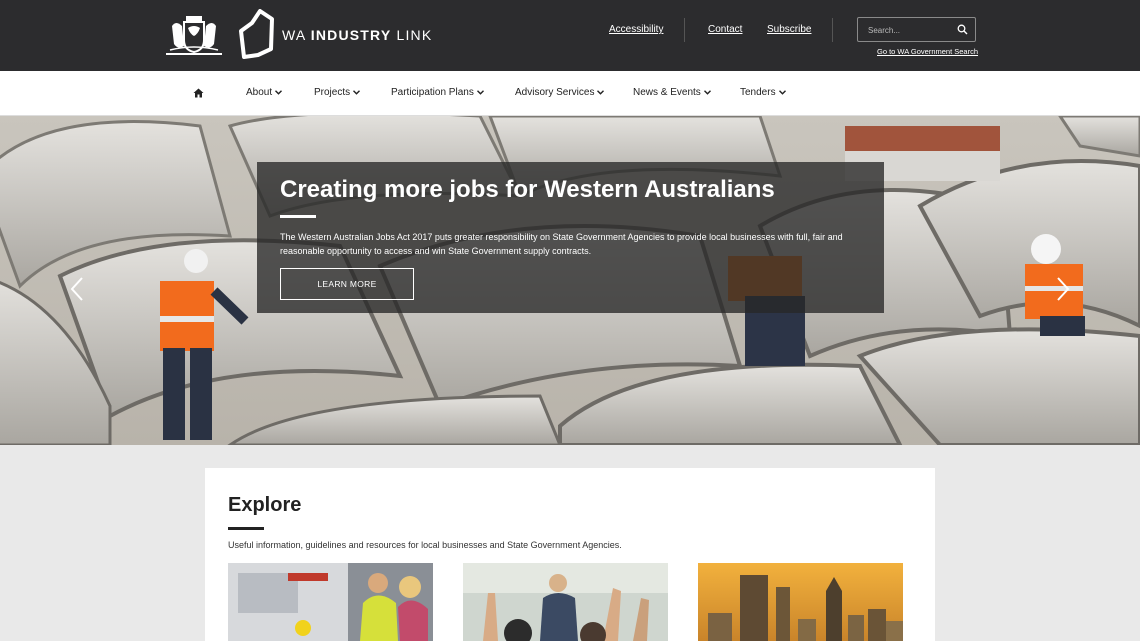 The width and height of the screenshot is (1140, 641). Describe the element at coordinates (565, 602) in the screenshot. I see `explore-card-image-agencies` at that location.